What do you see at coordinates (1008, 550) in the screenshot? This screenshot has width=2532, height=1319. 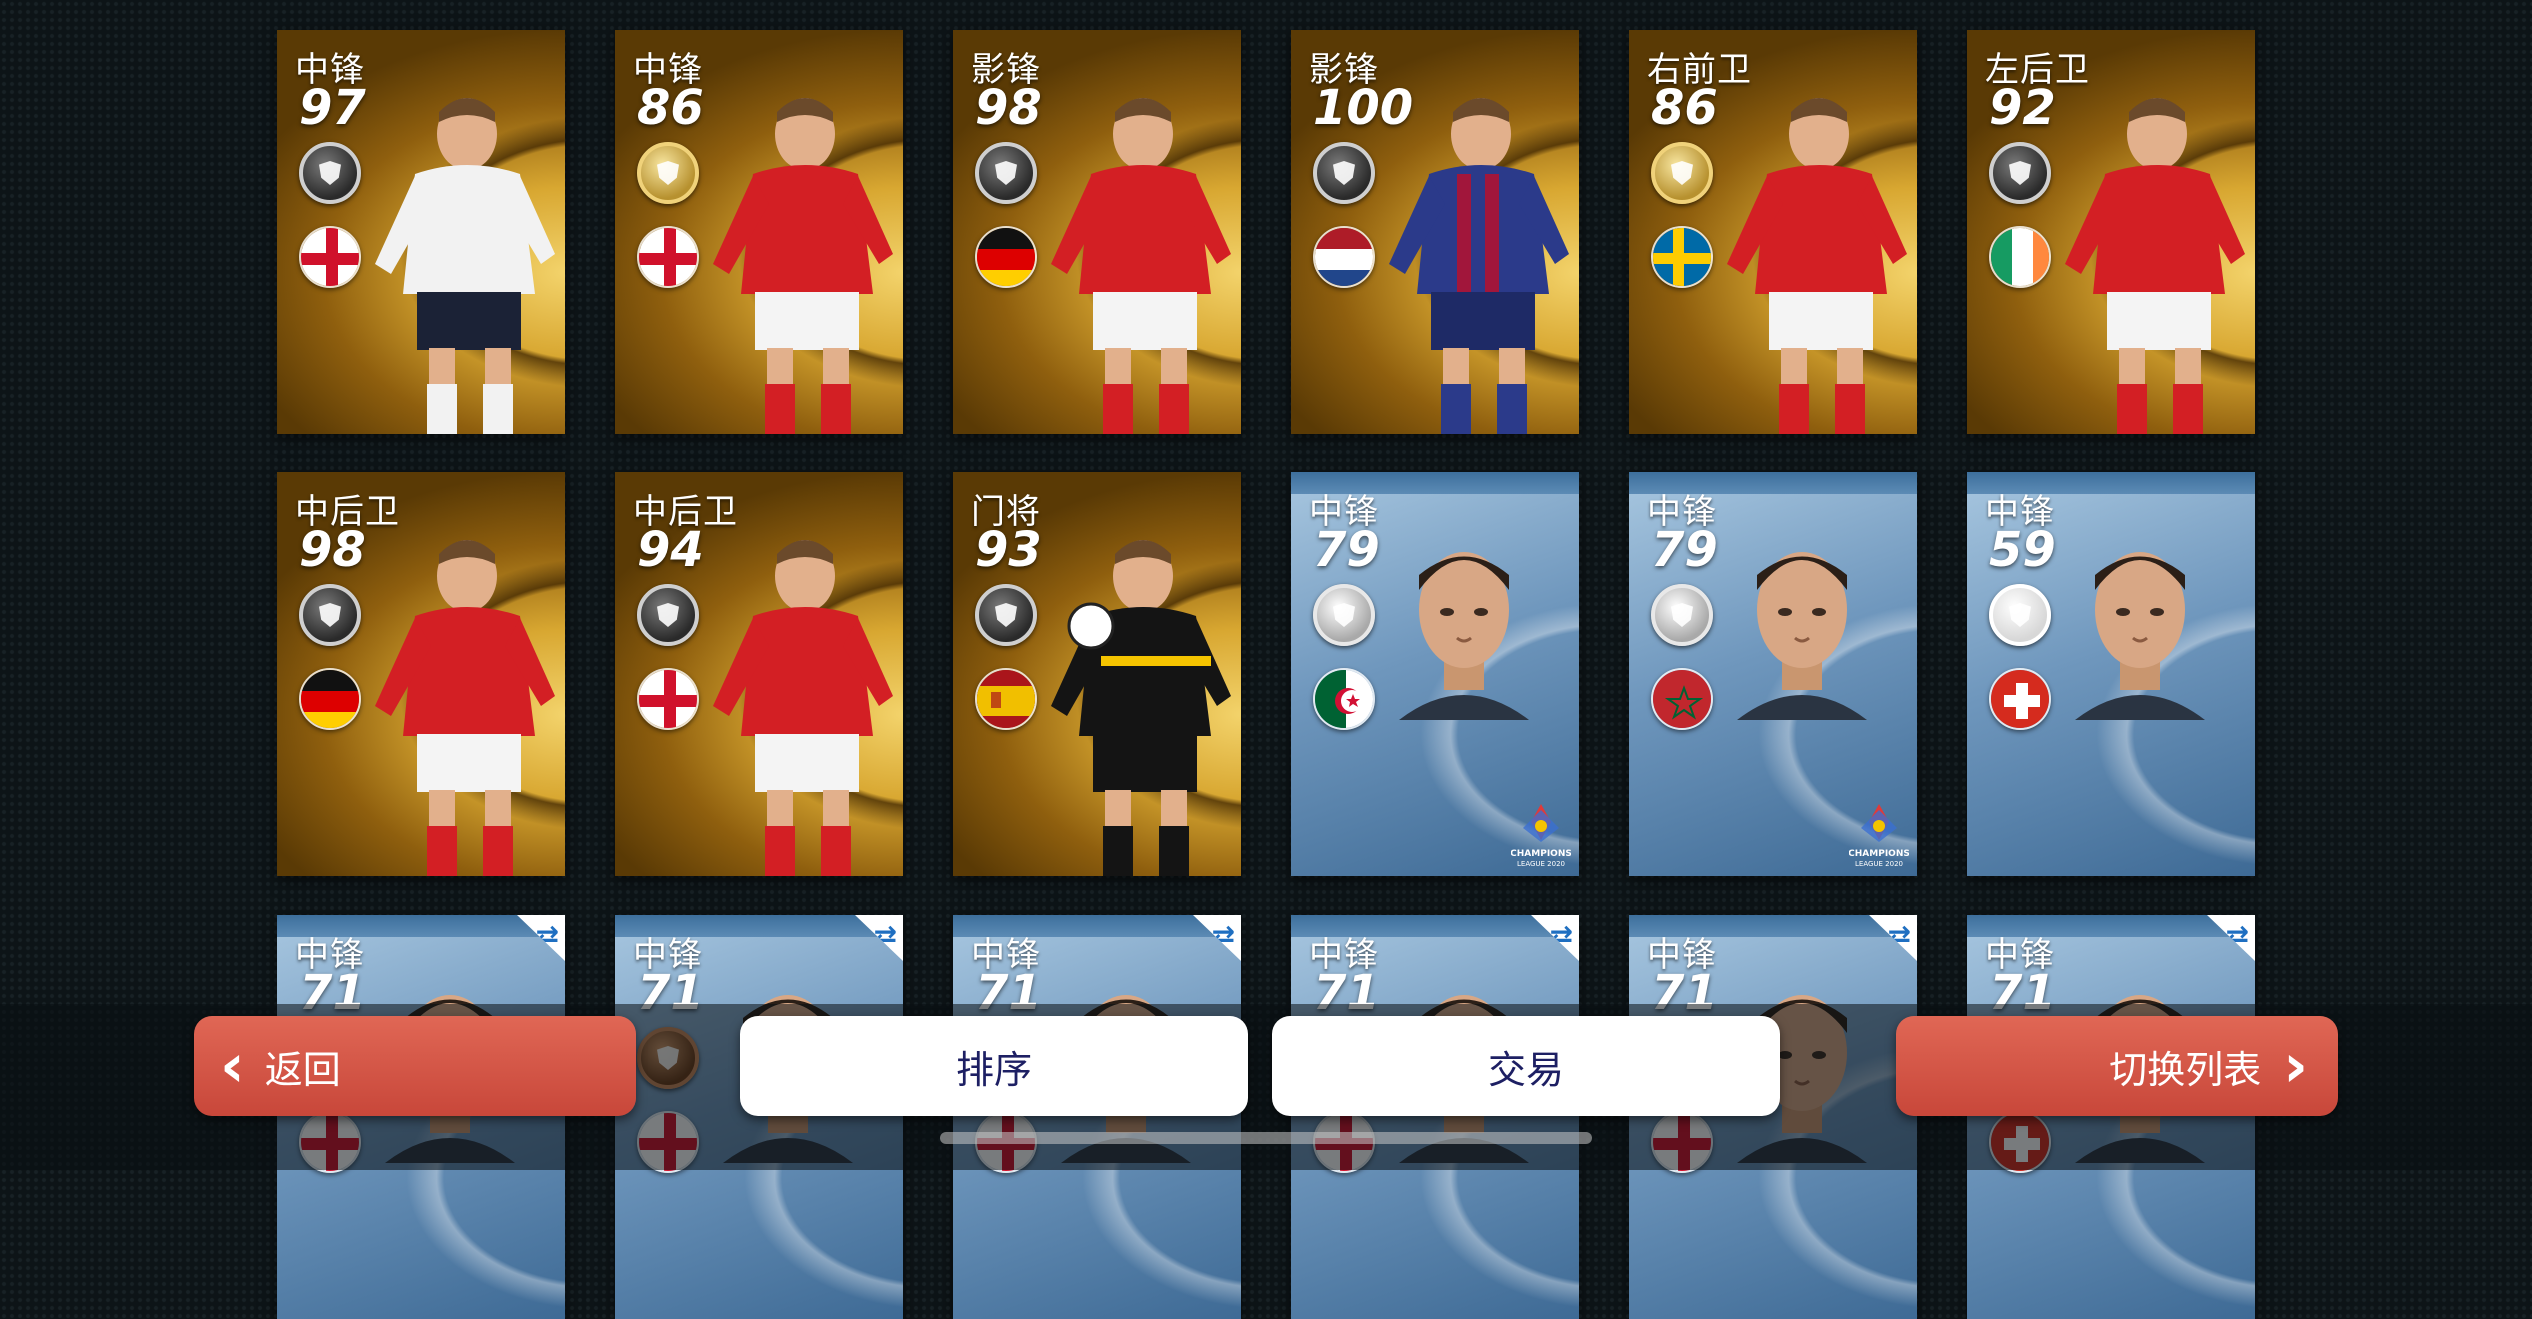 I see `player-rating: 93` at bounding box center [1008, 550].